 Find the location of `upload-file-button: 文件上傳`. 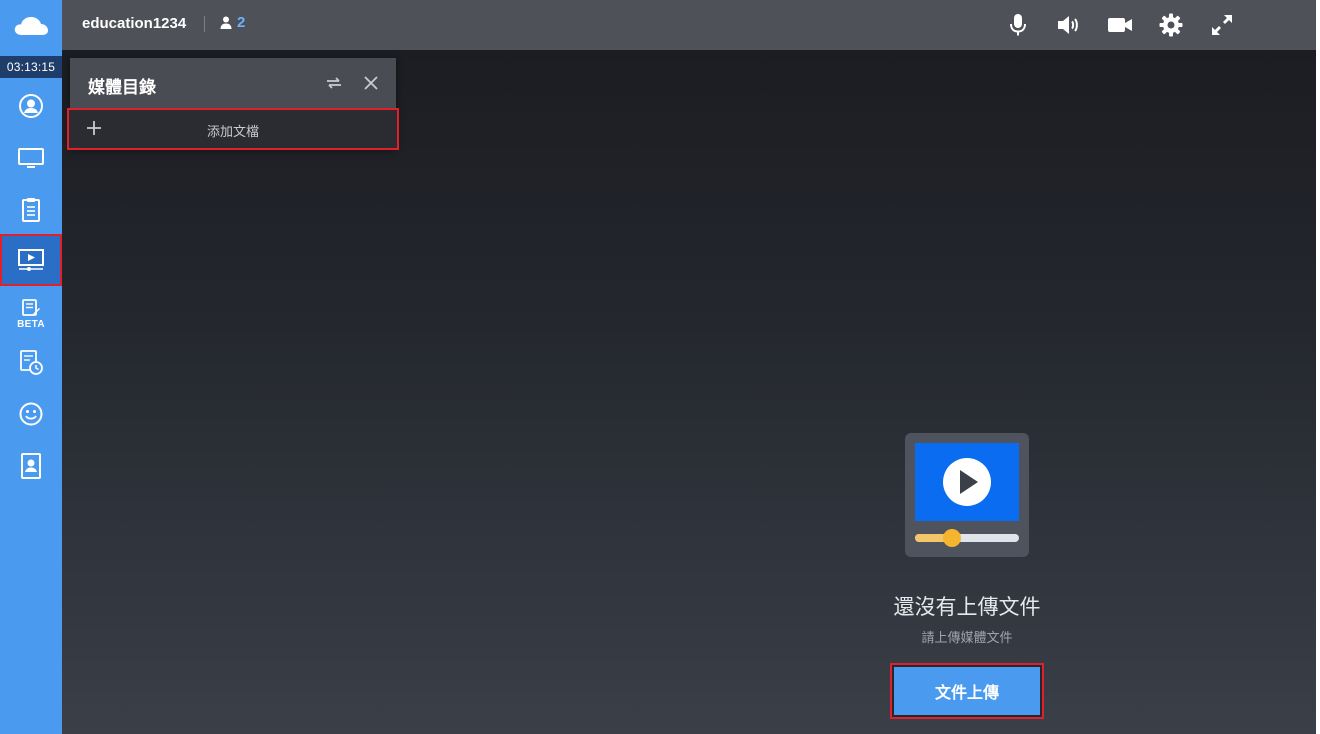

upload-file-button: 文件上傳 is located at coordinates (967, 691).